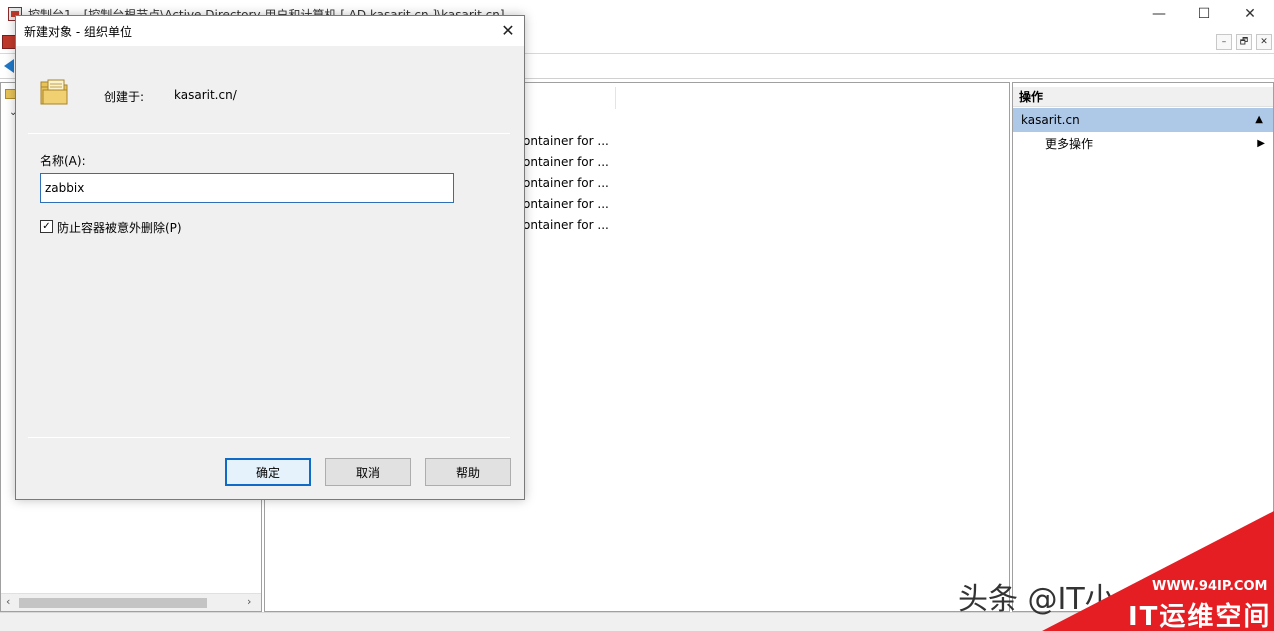  What do you see at coordinates (9, 42) in the screenshot?
I see `console-icon` at bounding box center [9, 42].